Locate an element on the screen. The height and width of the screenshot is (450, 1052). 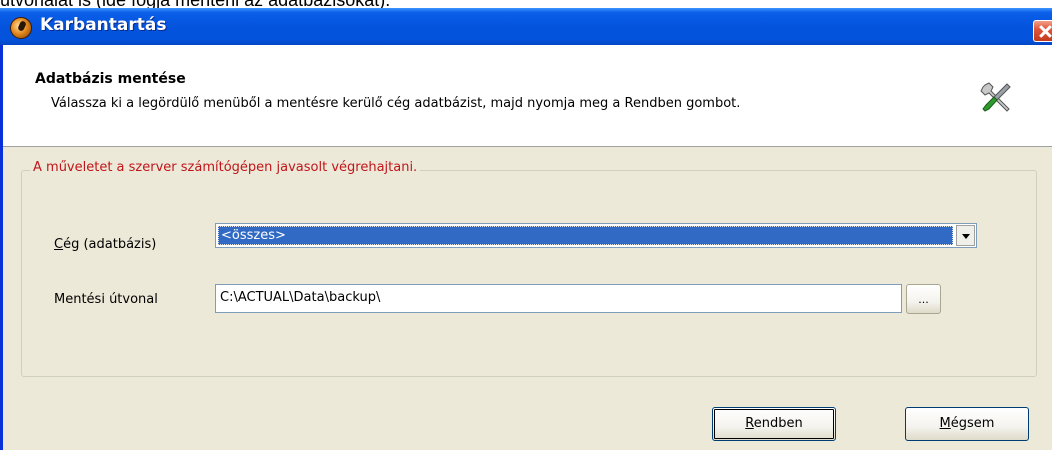
app-icon is located at coordinates (21, 28).